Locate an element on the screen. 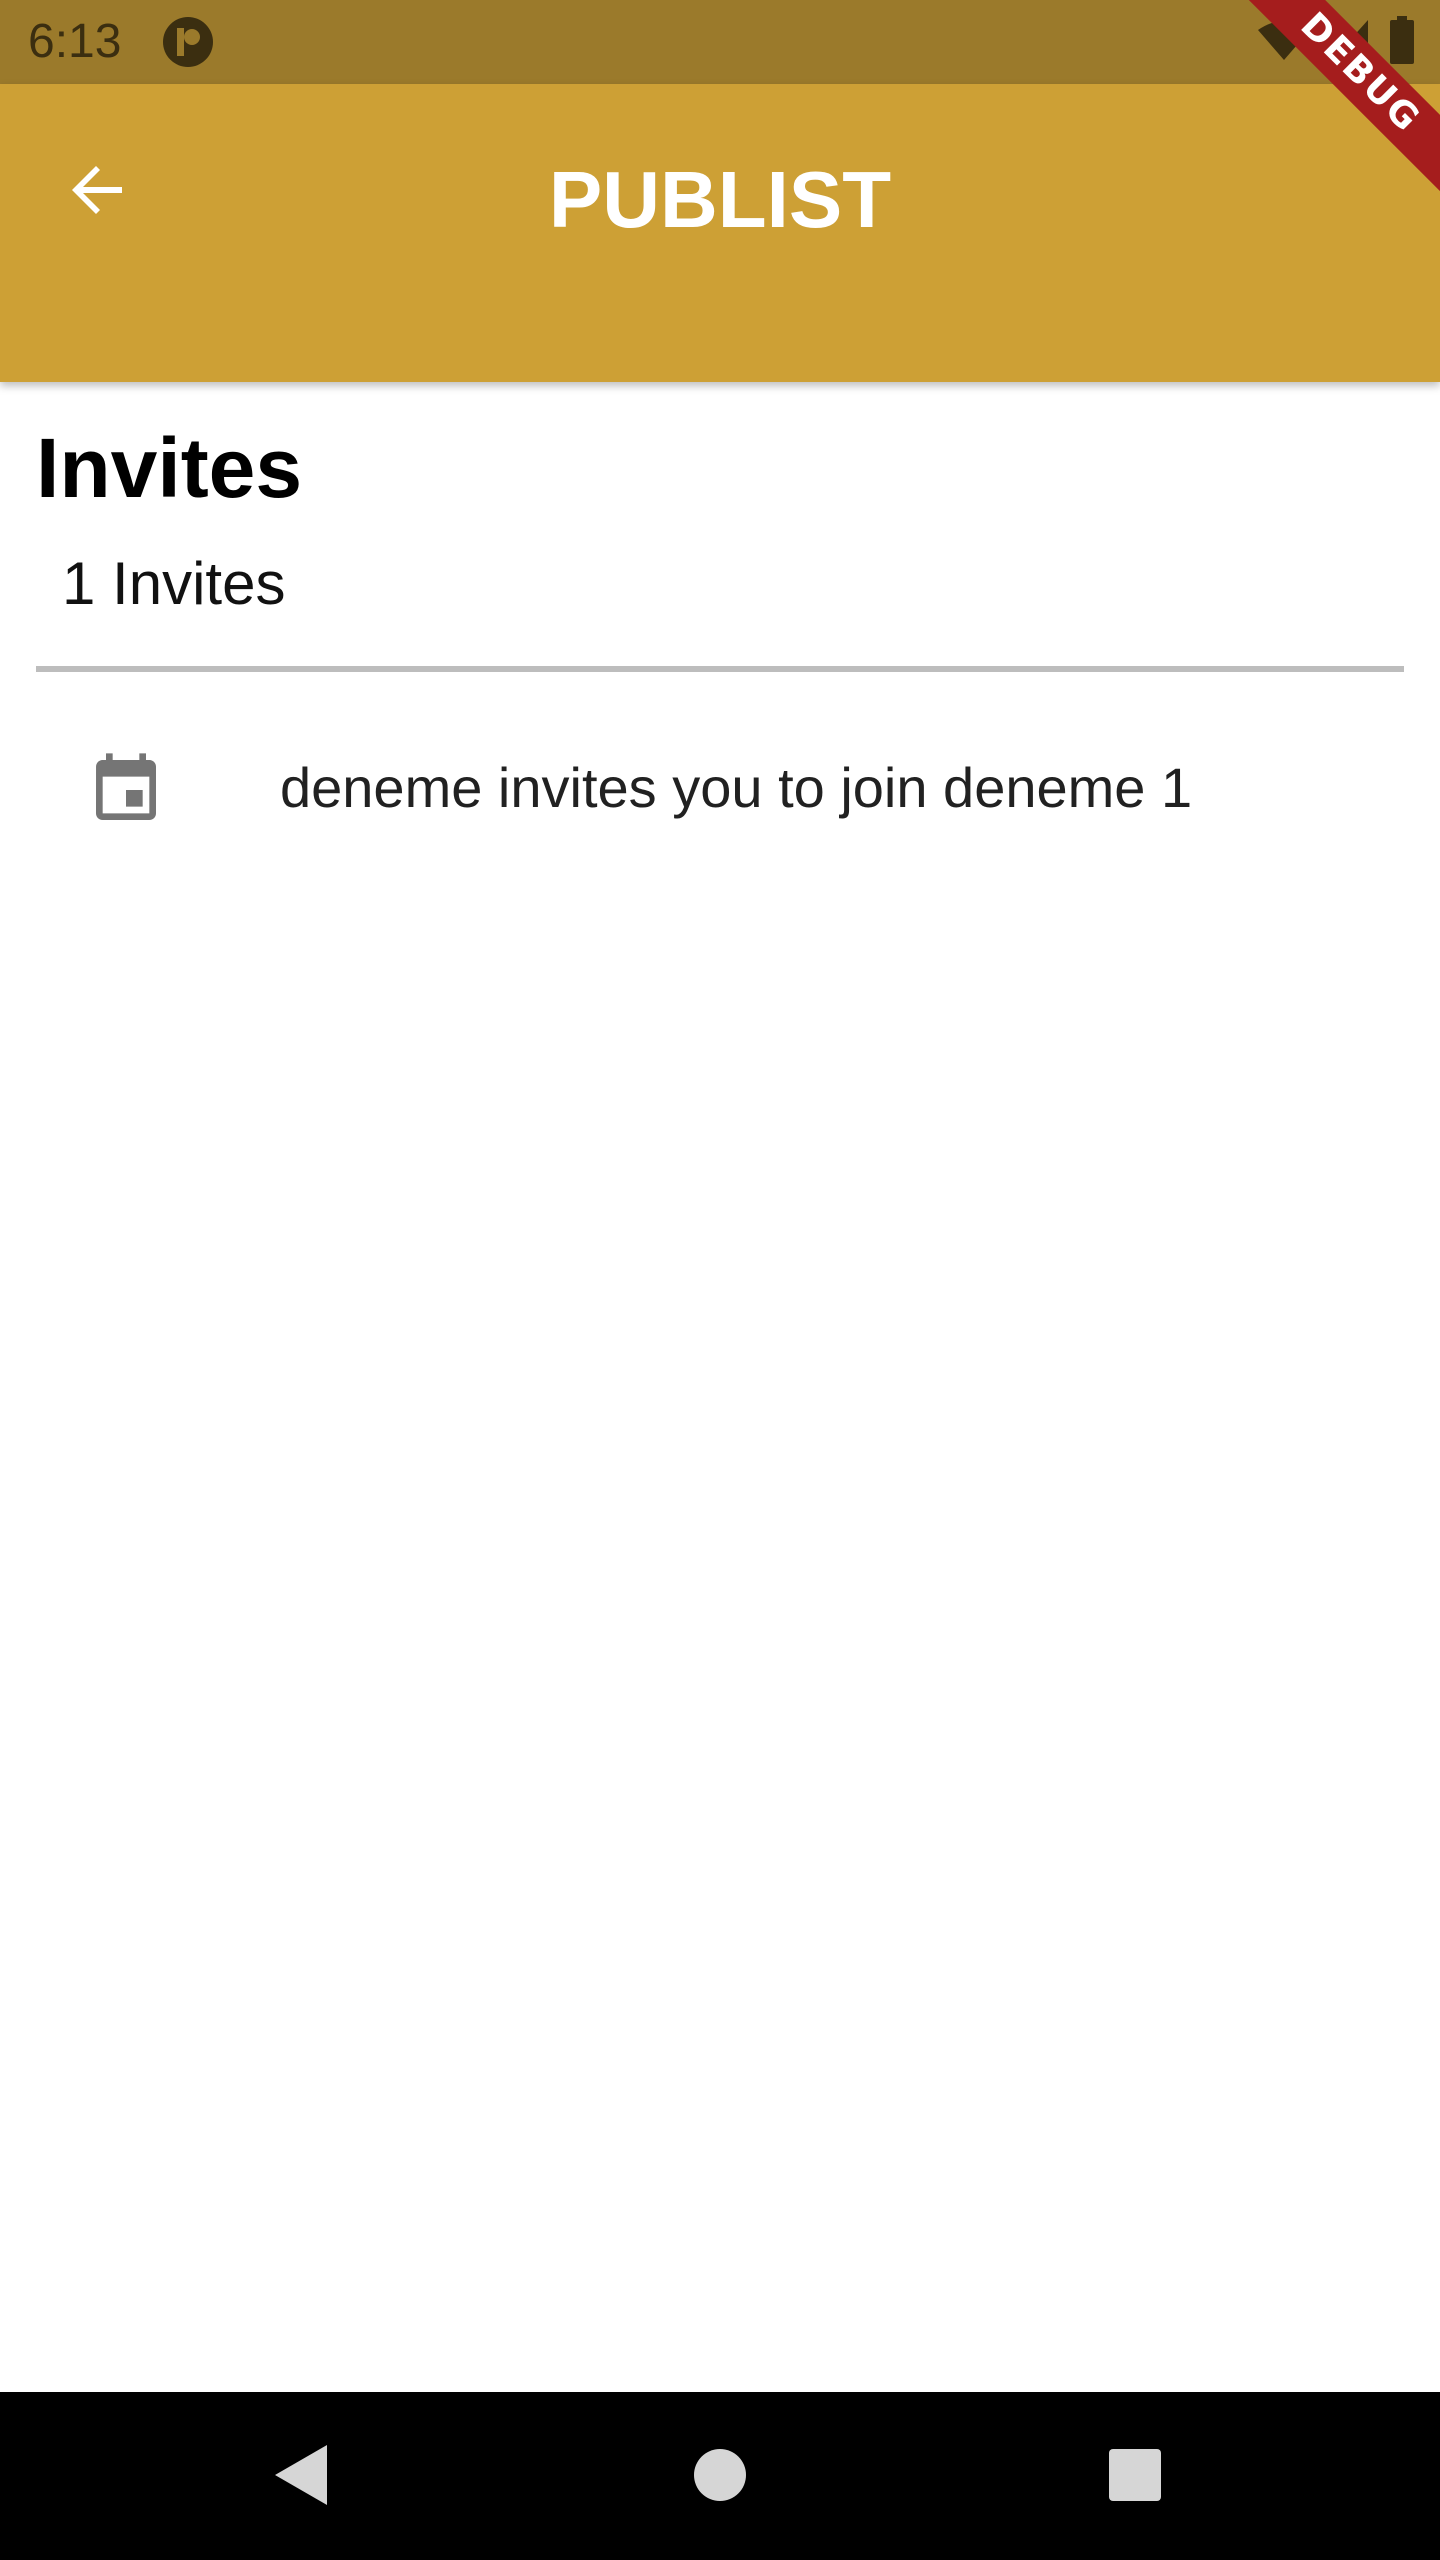  wifi-icon is located at coordinates (1284, 42).